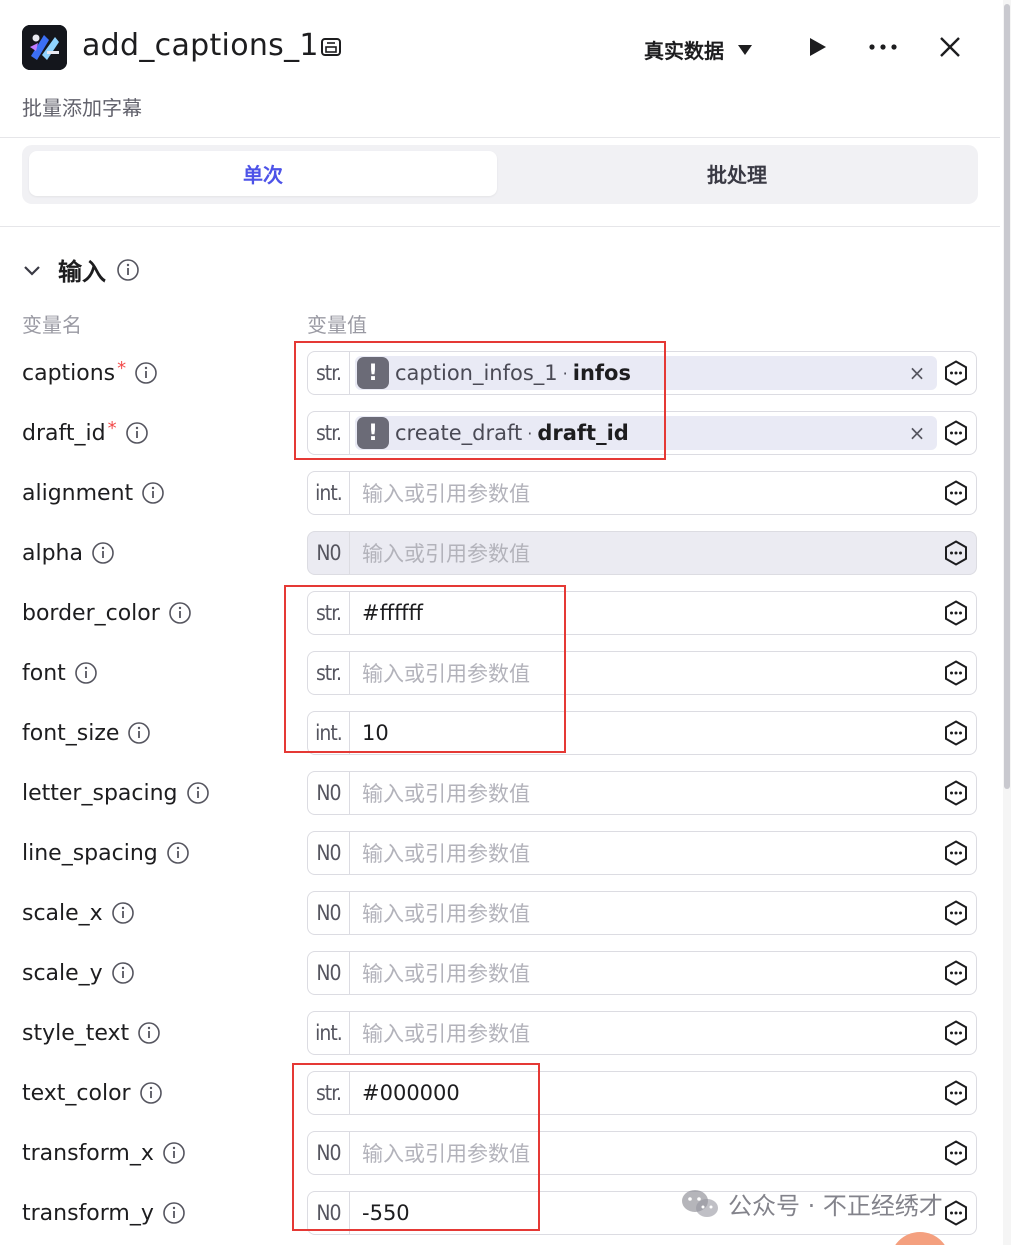 The height and width of the screenshot is (1245, 1011). I want to click on param-name-text-color: text_color, so click(92, 1093).